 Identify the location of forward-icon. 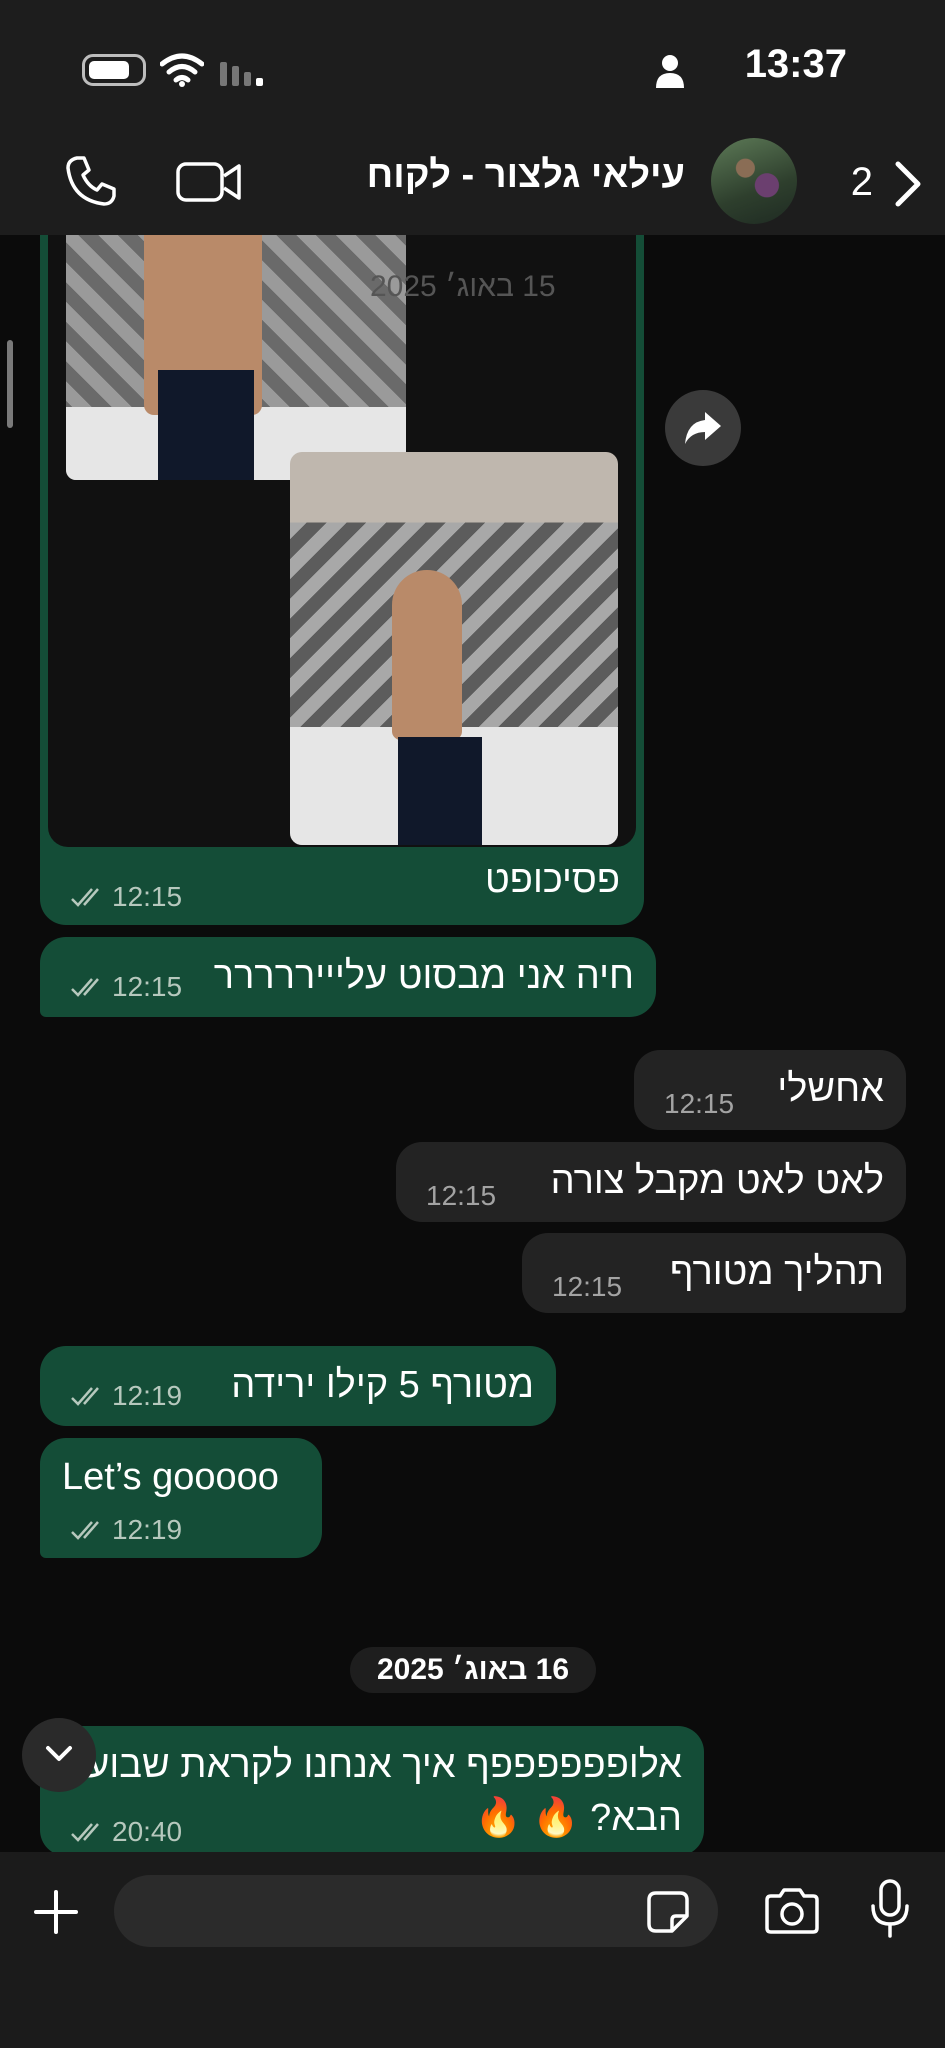
(703, 428).